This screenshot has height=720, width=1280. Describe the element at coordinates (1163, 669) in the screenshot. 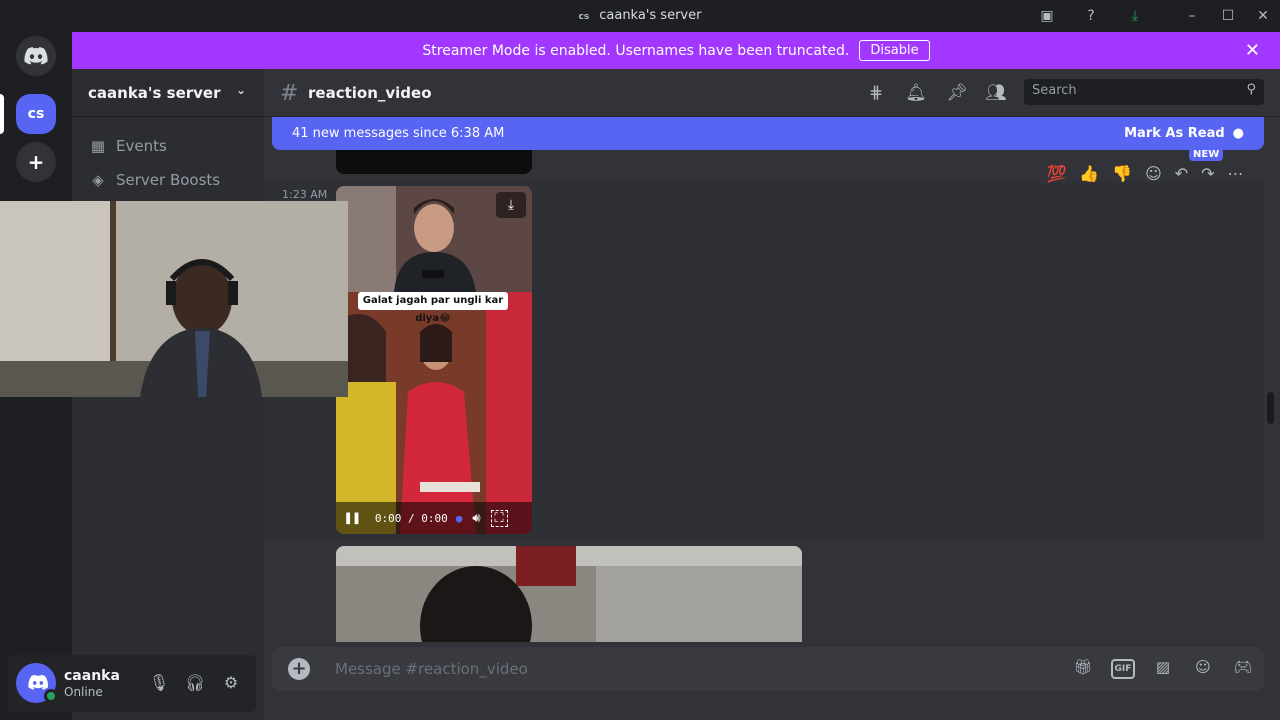

I see `sticker-icon: ▨` at that location.